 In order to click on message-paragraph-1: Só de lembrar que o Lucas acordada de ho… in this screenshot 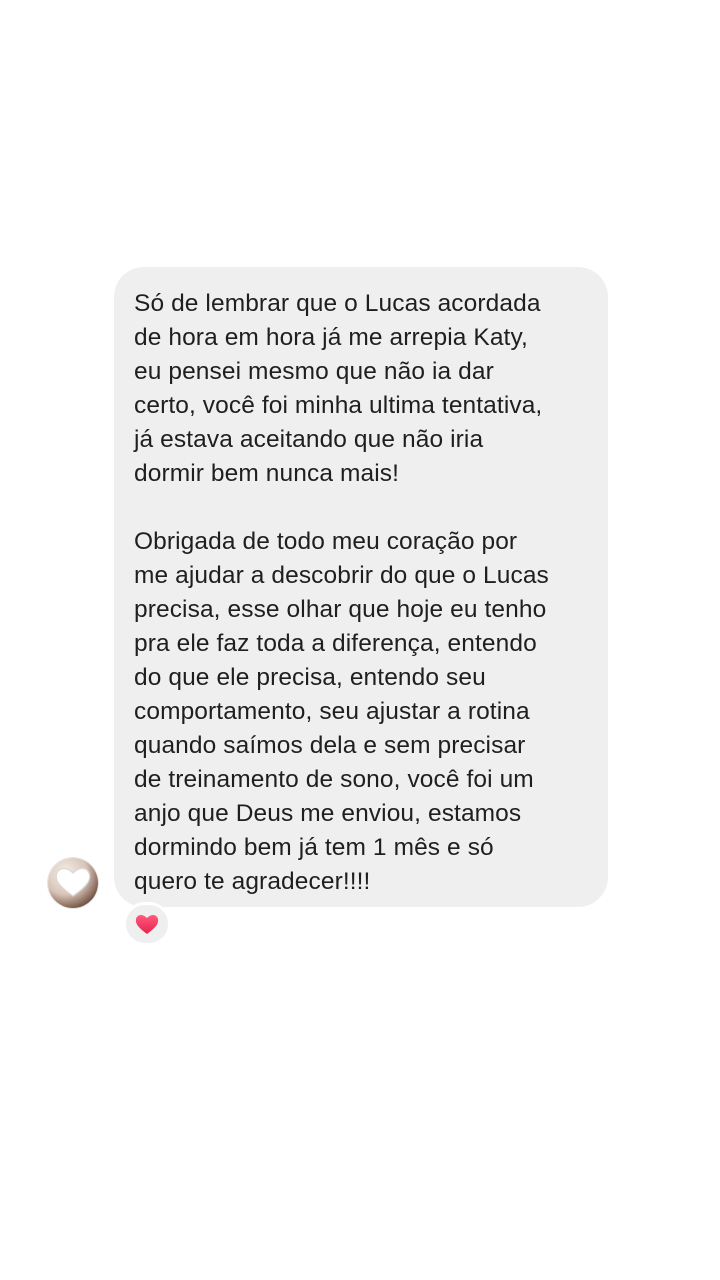, I will do `click(338, 388)`.